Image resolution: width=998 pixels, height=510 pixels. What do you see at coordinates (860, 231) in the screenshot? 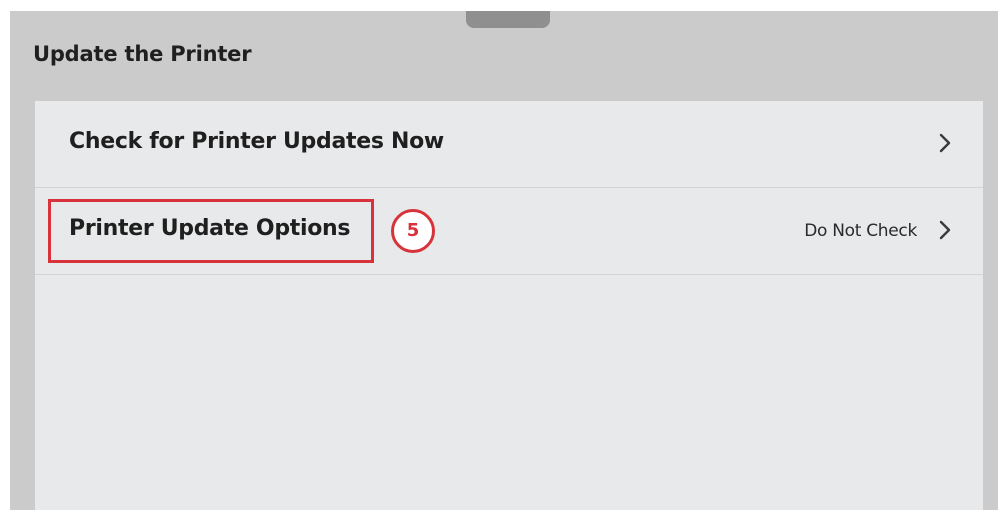
I see `menu-item-value: Do Not Check` at bounding box center [860, 231].